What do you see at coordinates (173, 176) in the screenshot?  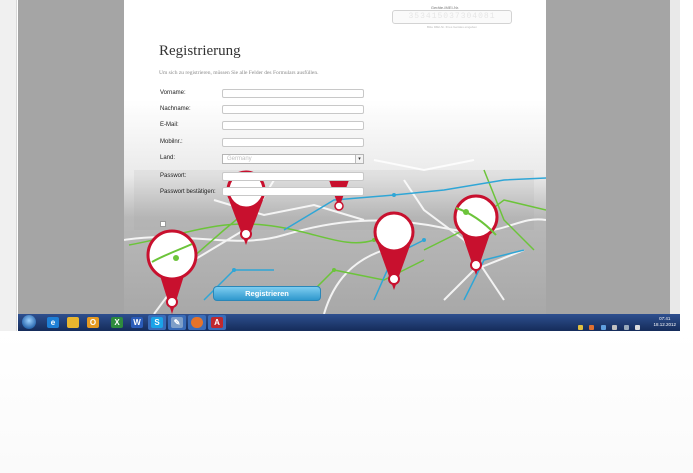 I see `password-label: Passwort:` at bounding box center [173, 176].